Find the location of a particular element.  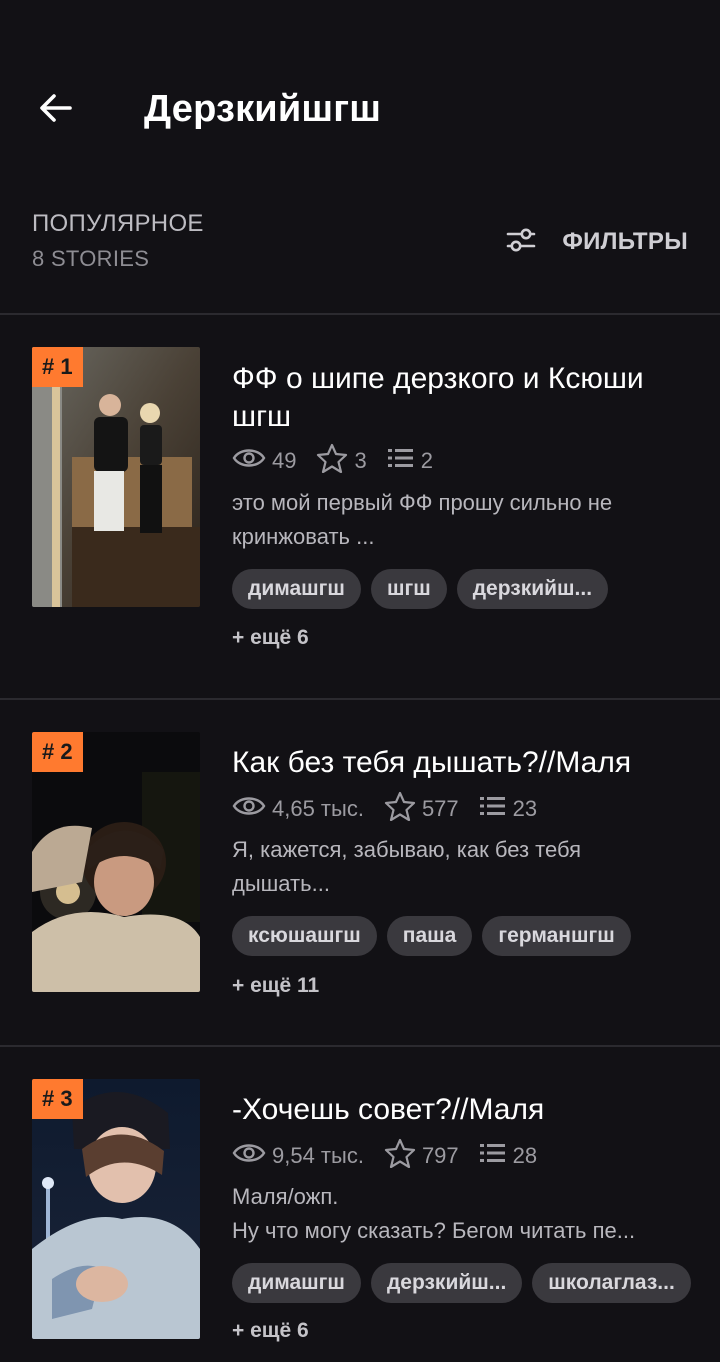

section-title: ПОПУЛЯРНОЕ is located at coordinates (118, 223).